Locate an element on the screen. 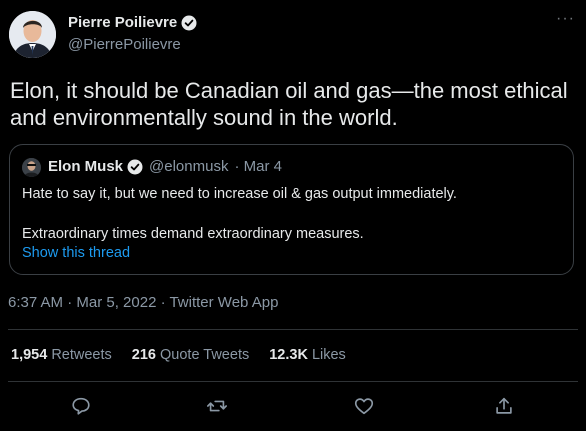 The height and width of the screenshot is (431, 586). retweets-count: 1,954 is located at coordinates (29, 355).